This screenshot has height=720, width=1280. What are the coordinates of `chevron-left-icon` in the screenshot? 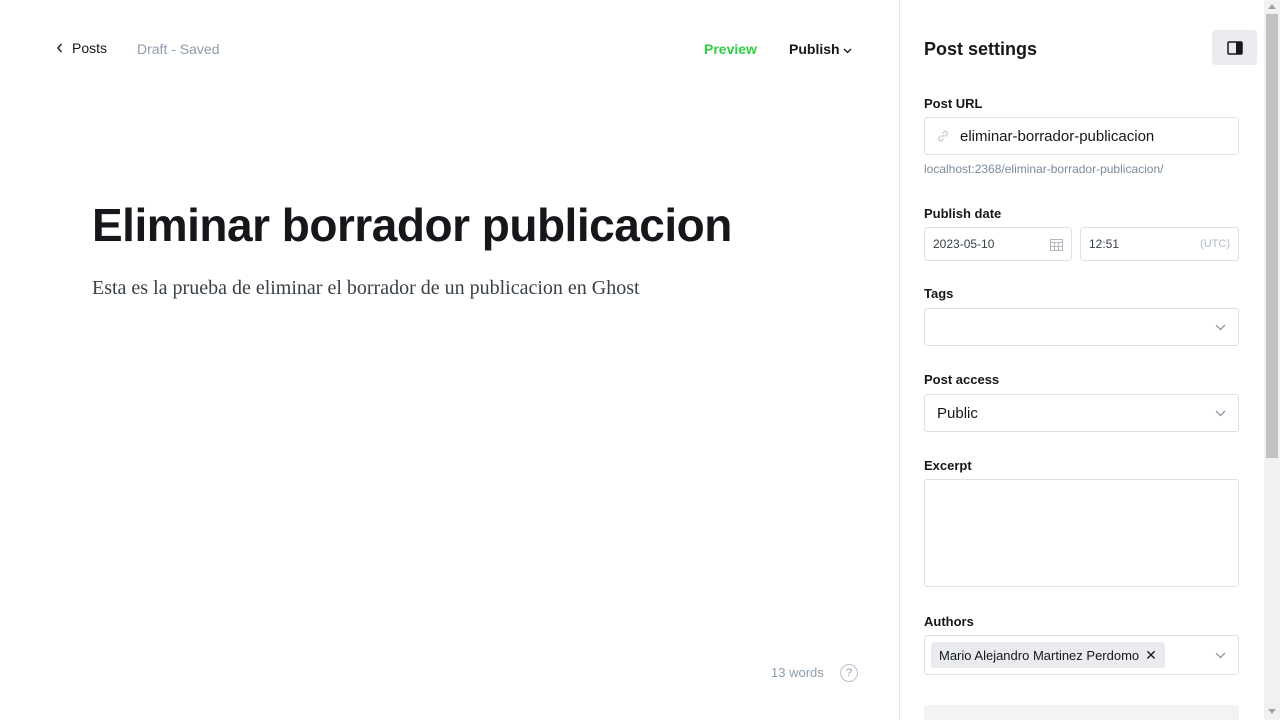 It's located at (60, 48).